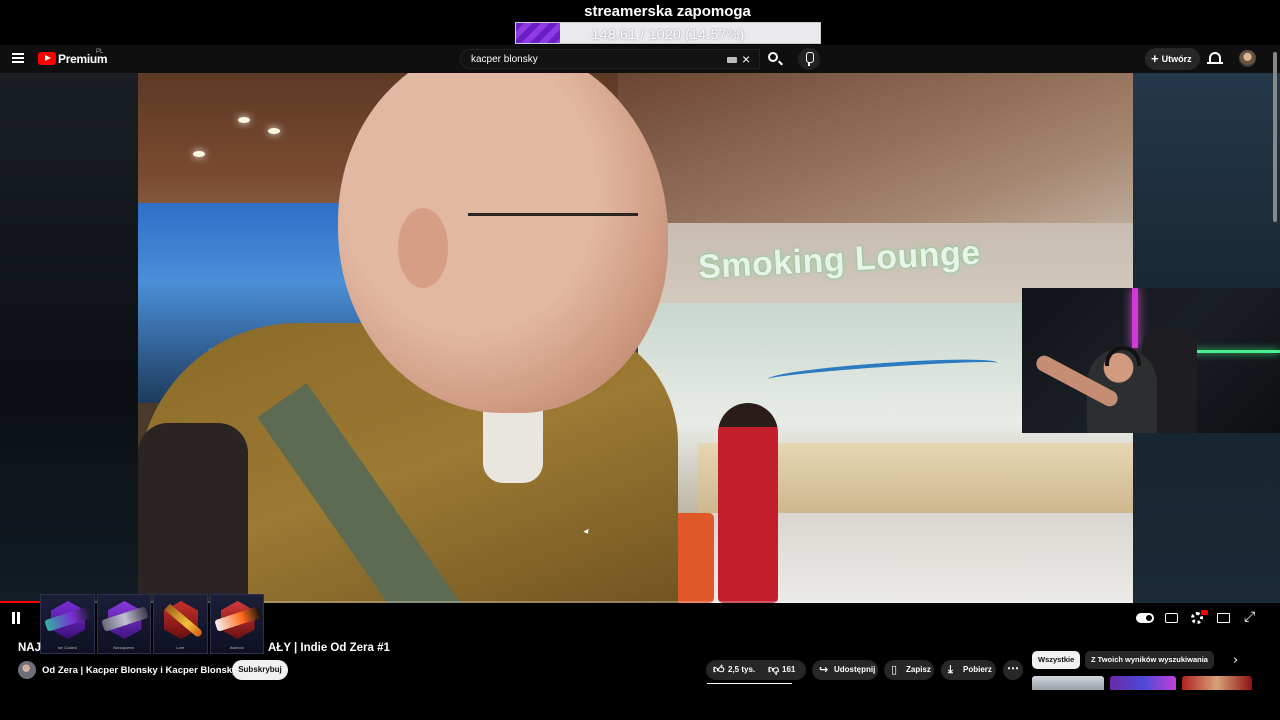 The image size is (1280, 720). What do you see at coordinates (732, 60) in the screenshot?
I see `keyboard-icon` at bounding box center [732, 60].